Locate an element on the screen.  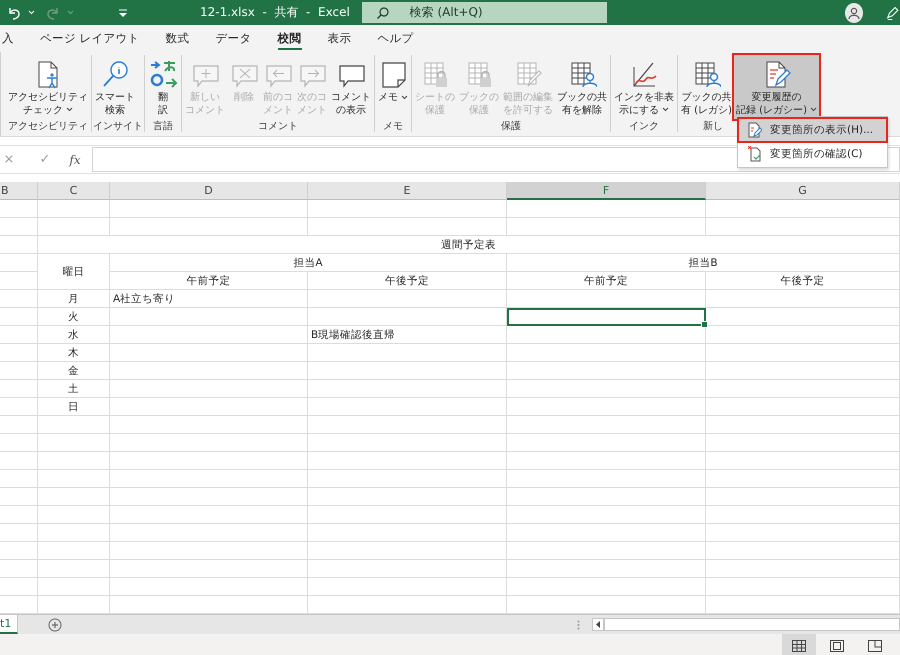
fill-handle is located at coordinates (704, 324).